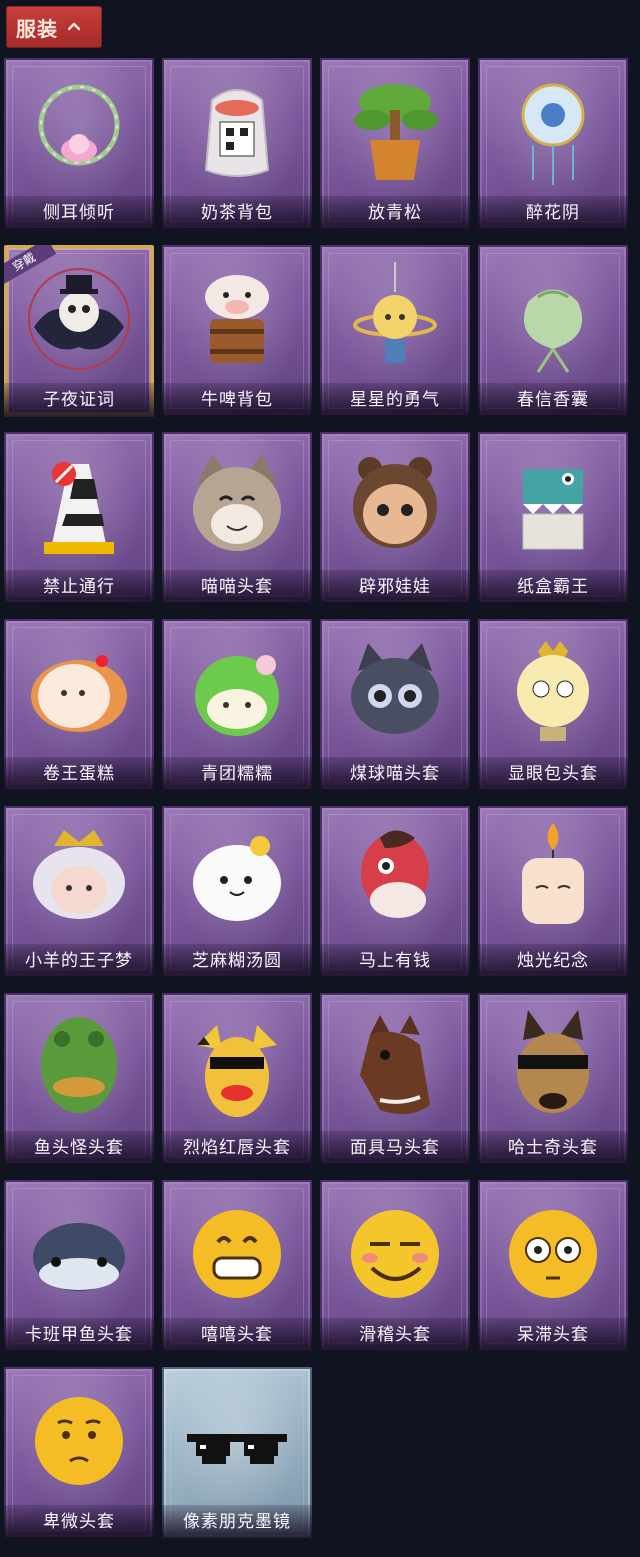 This screenshot has width=640, height=1557. Describe the element at coordinates (79, 691) in the screenshot. I see `roll-cake-icon` at that location.